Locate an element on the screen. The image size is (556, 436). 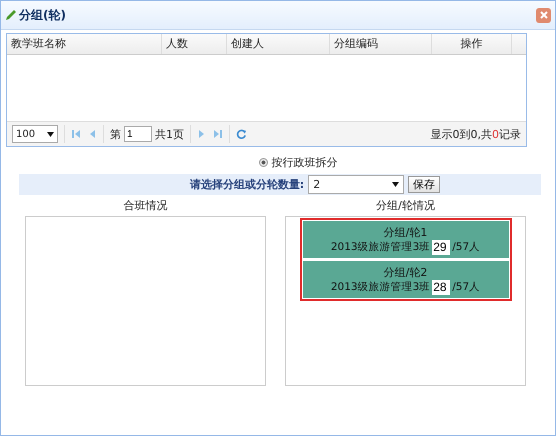
close-button is located at coordinates (543, 15).